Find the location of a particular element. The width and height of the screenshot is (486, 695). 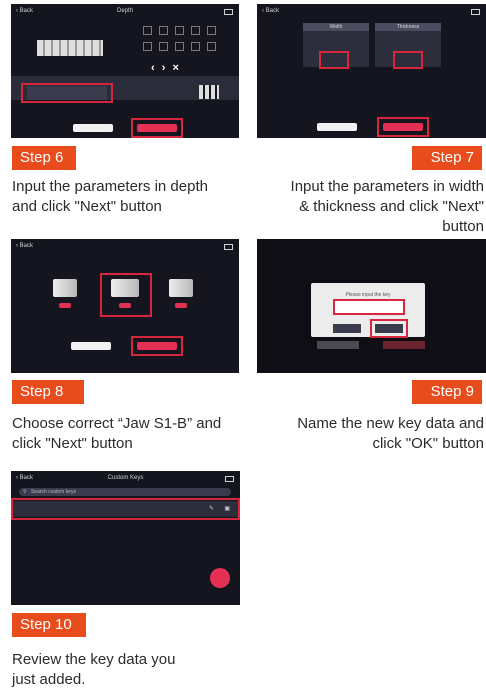

add-key-fab is located at coordinates (220, 578).